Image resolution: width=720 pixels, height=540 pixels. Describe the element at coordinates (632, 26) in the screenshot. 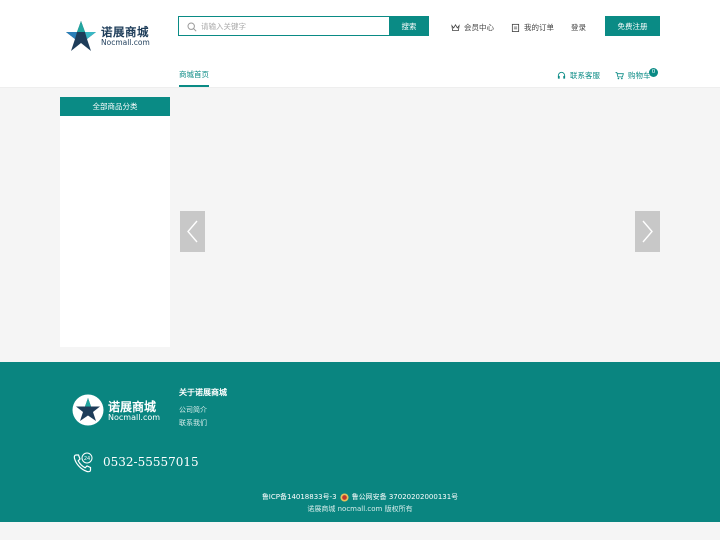

I see `register-button: 免费注册` at that location.